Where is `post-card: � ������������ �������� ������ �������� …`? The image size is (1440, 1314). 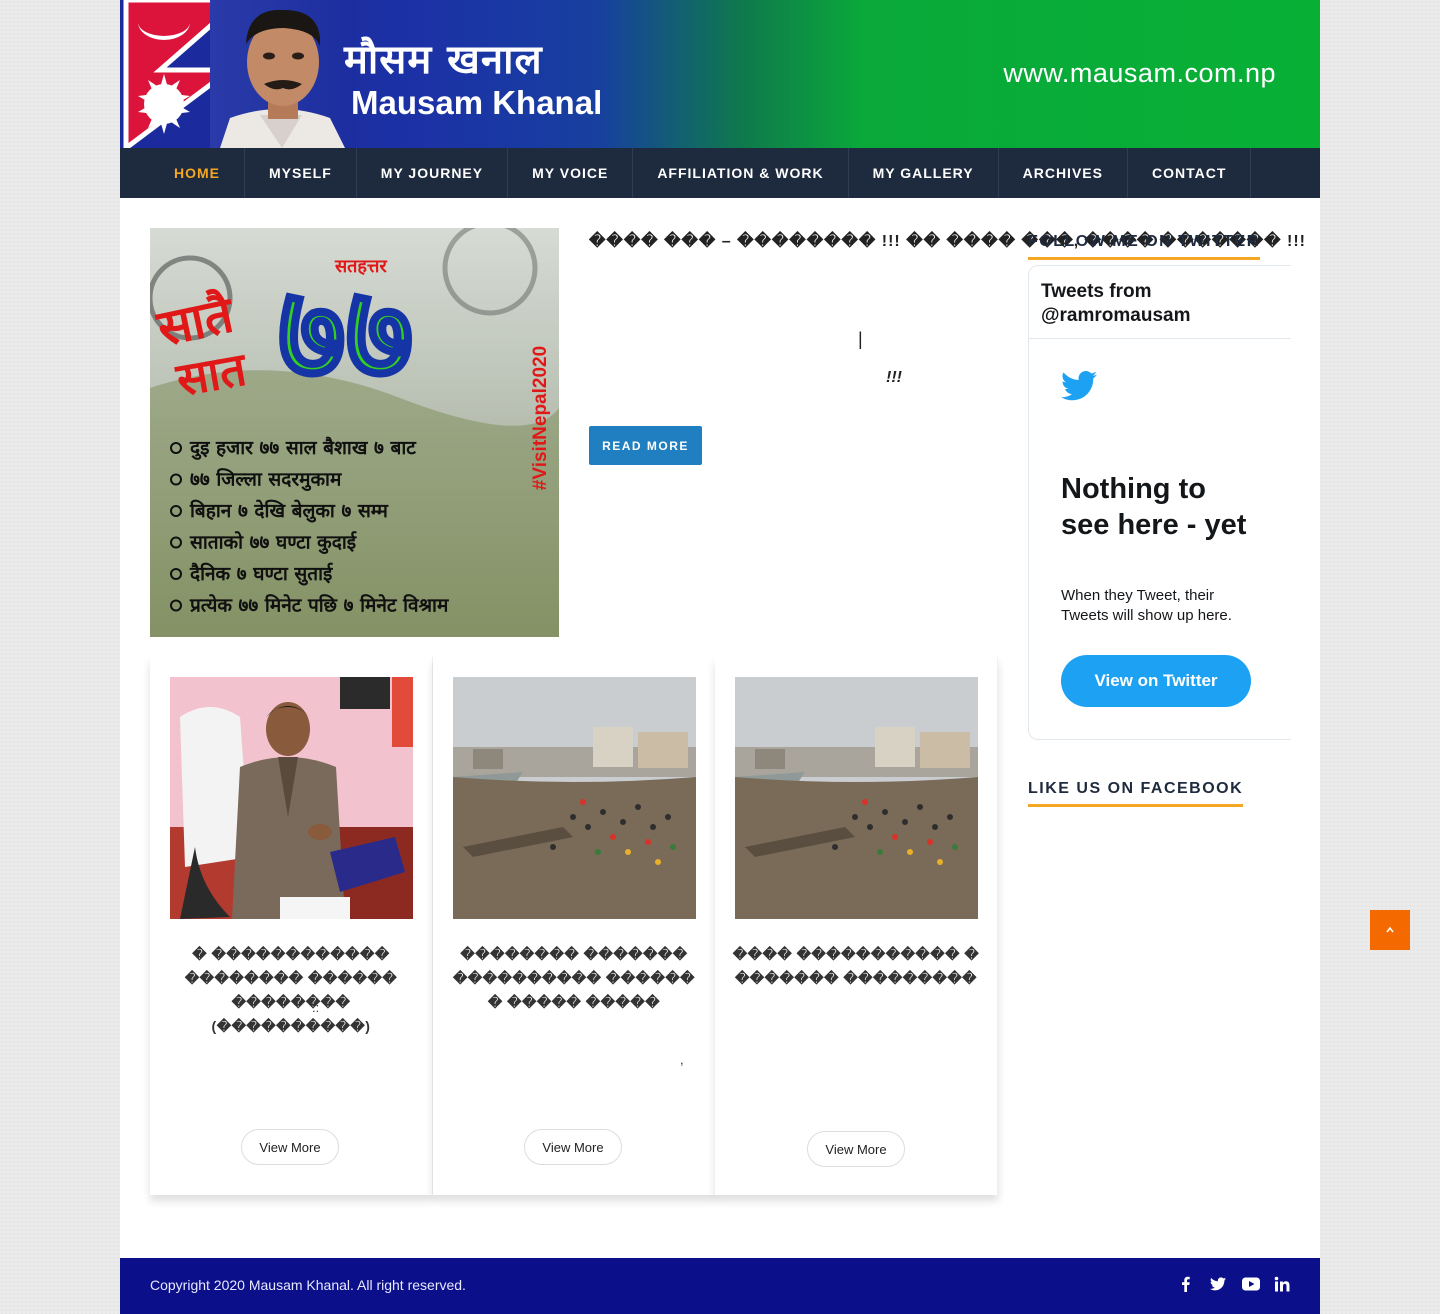 post-card: � ������������ �������� ������ �������� … is located at coordinates (291, 926).